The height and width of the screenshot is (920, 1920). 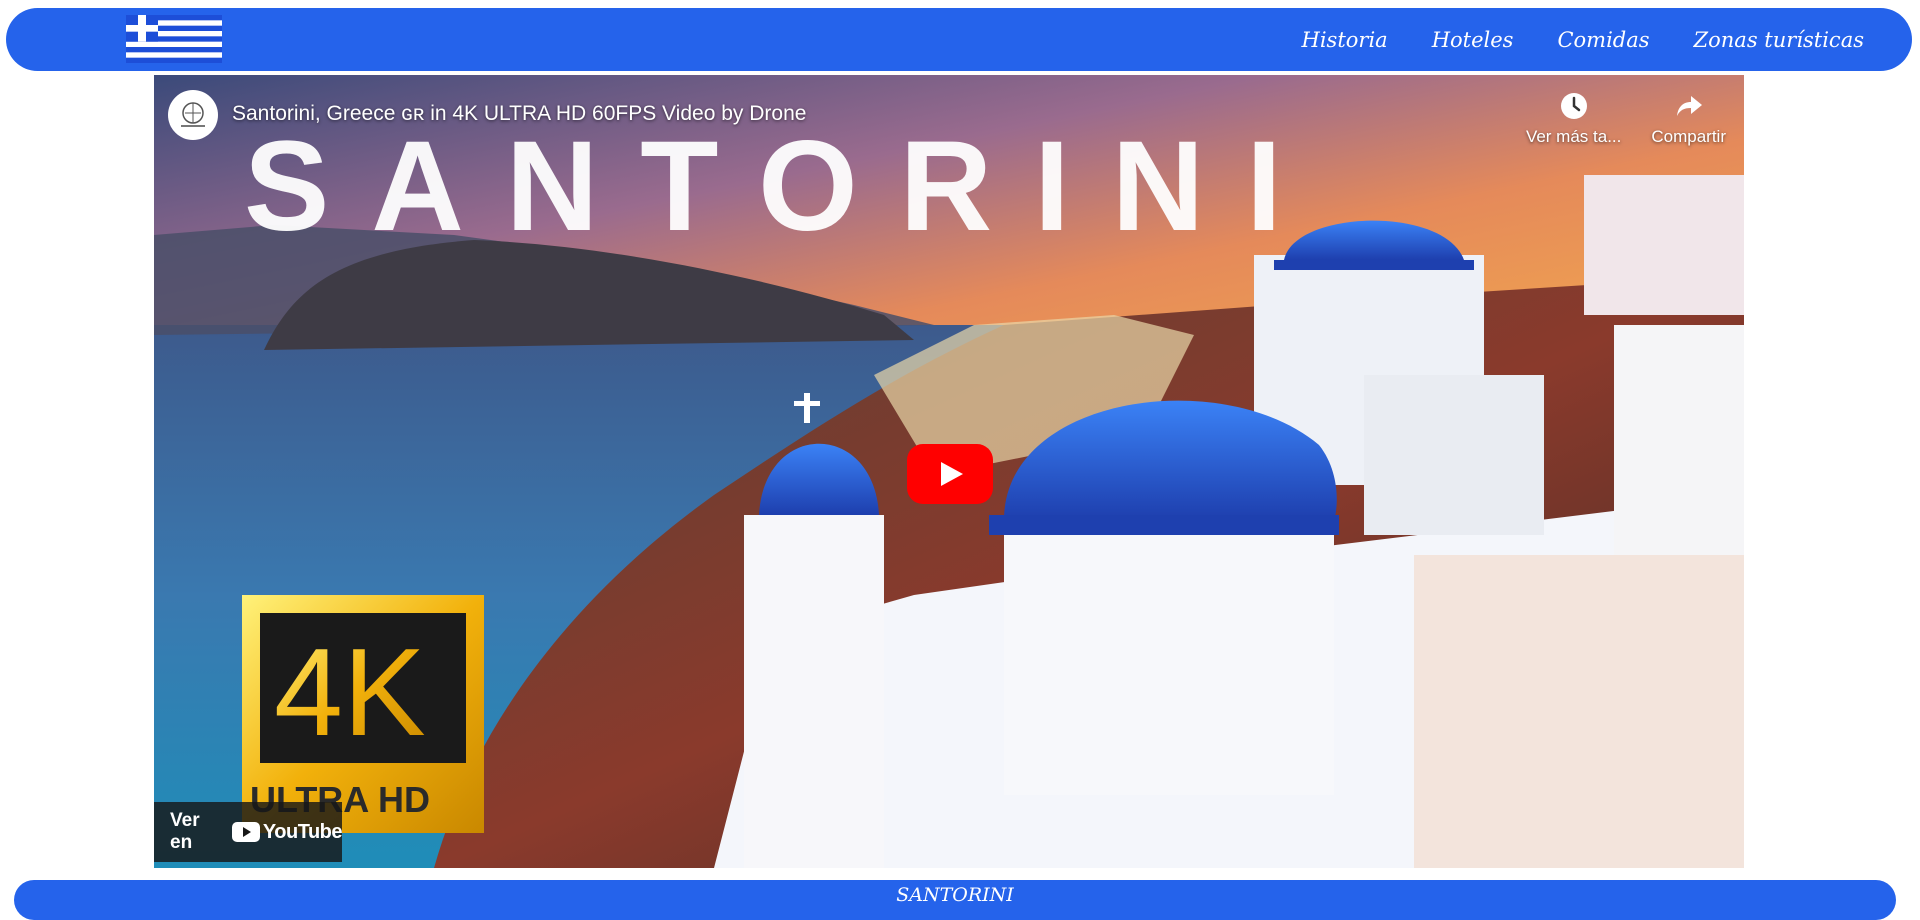 I want to click on watch-on-youtube-button: Ver en YouTube, so click(x=248, y=832).